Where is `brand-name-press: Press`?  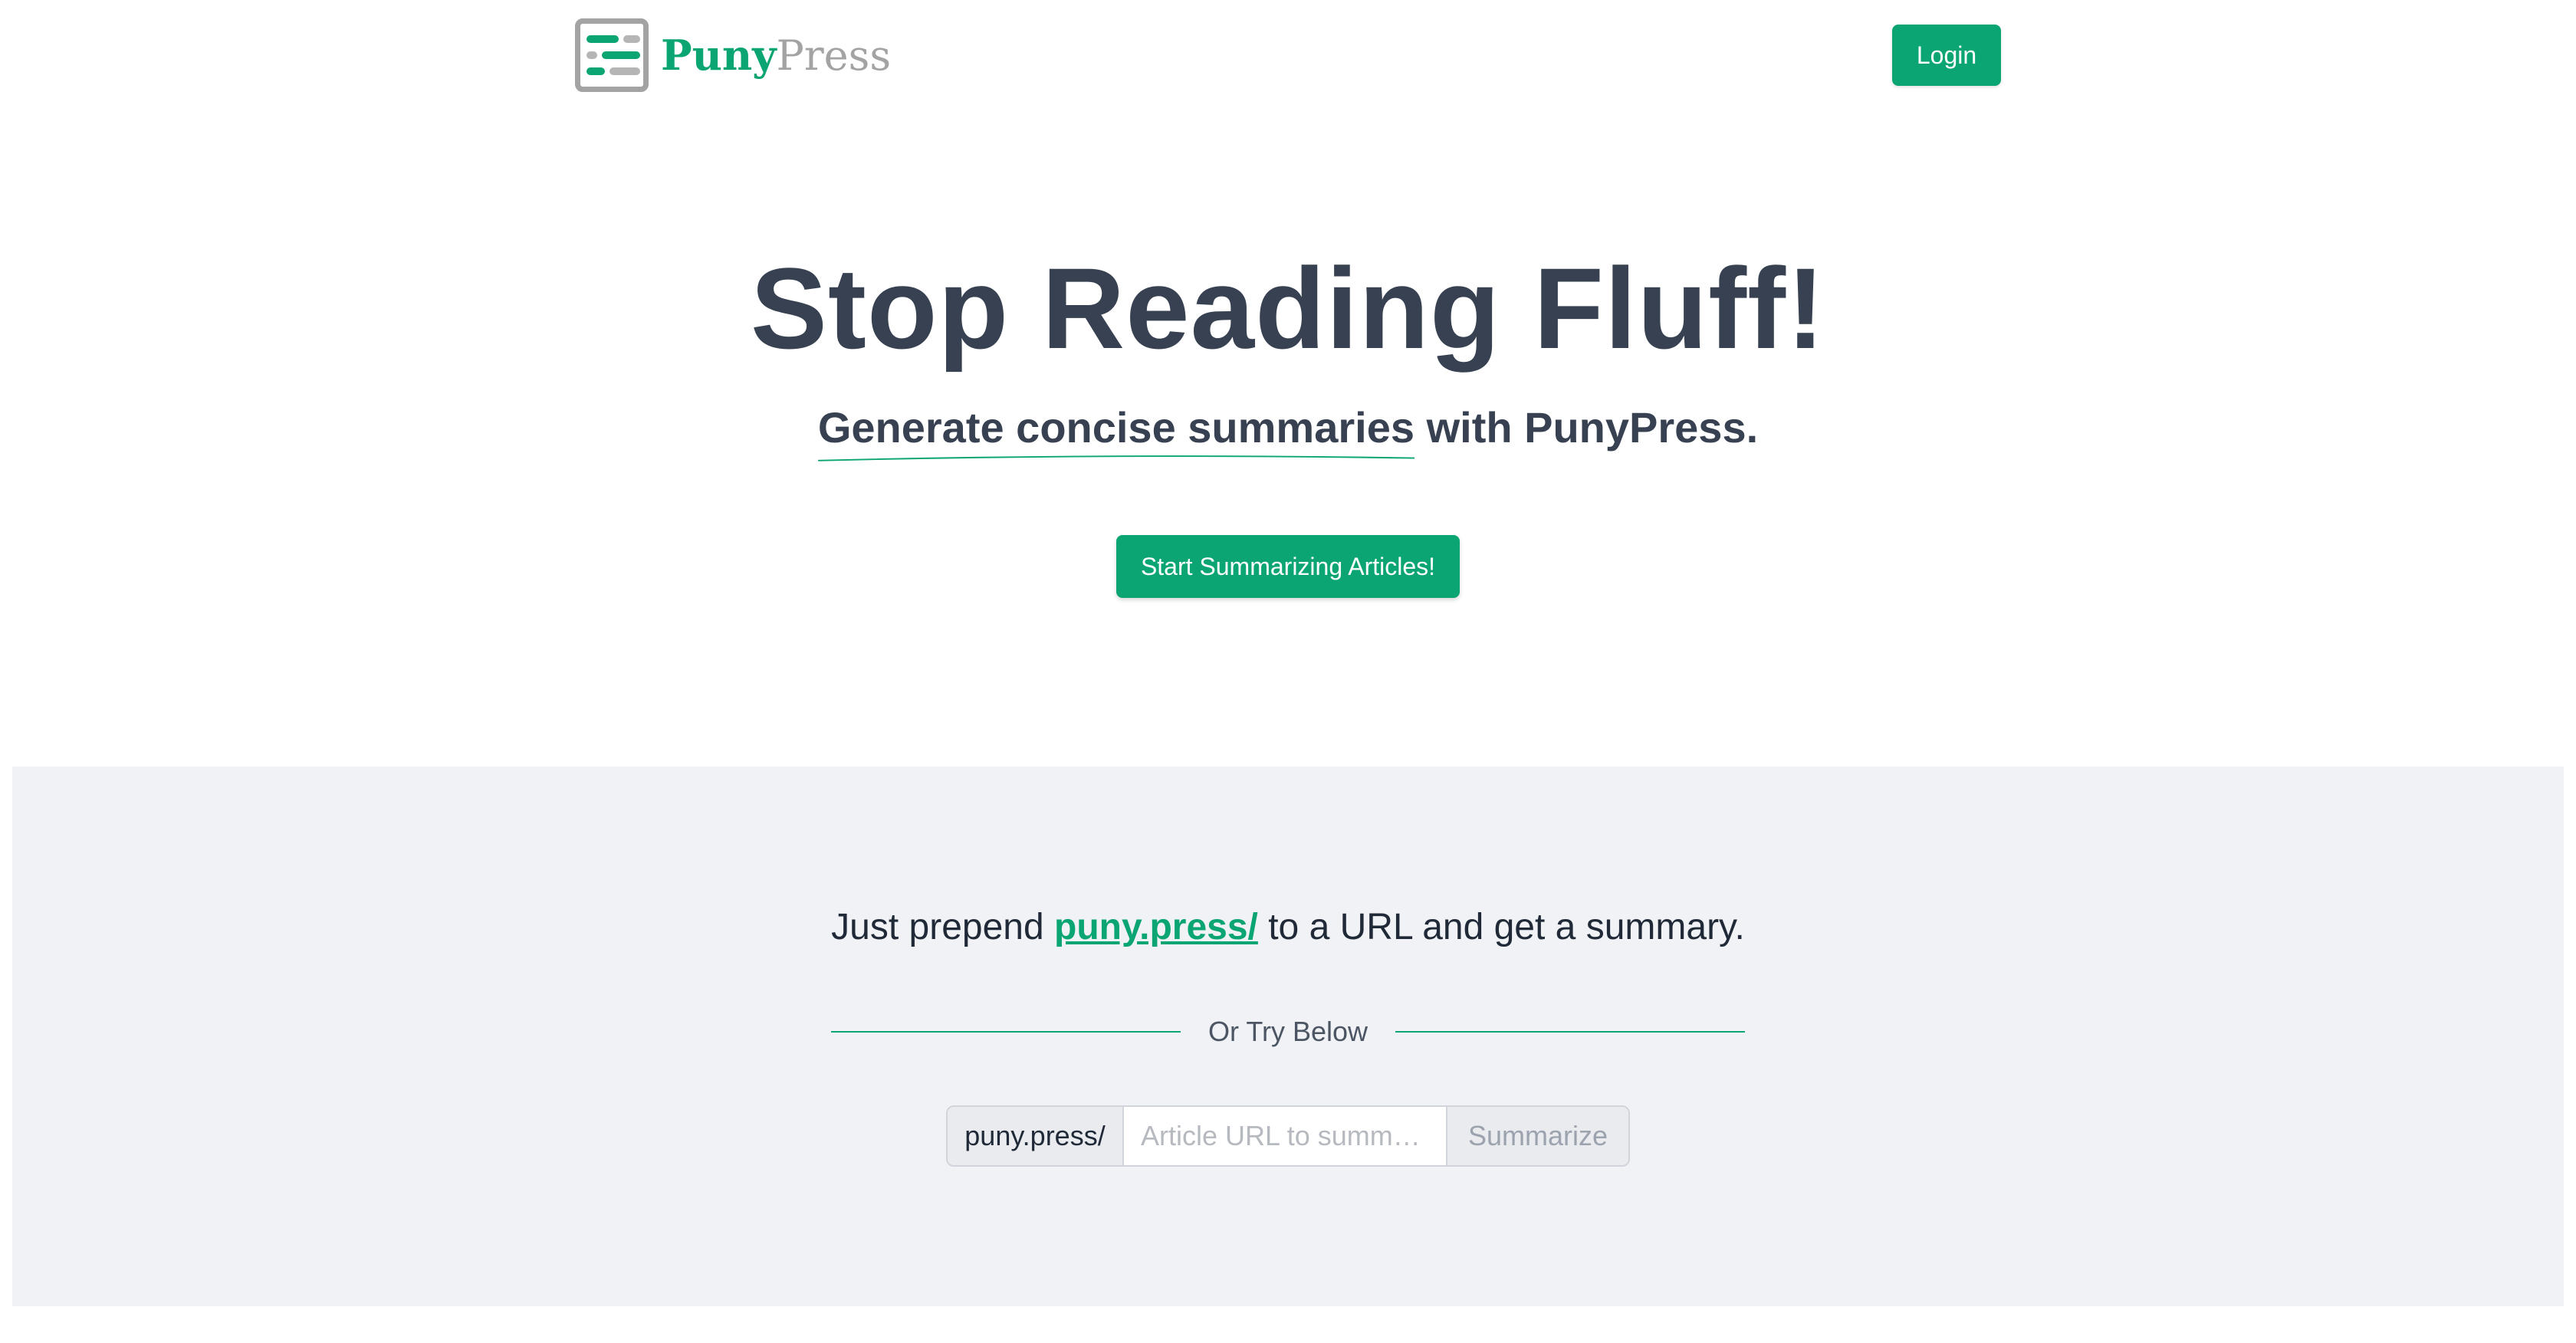
brand-name-press: Press is located at coordinates (834, 56).